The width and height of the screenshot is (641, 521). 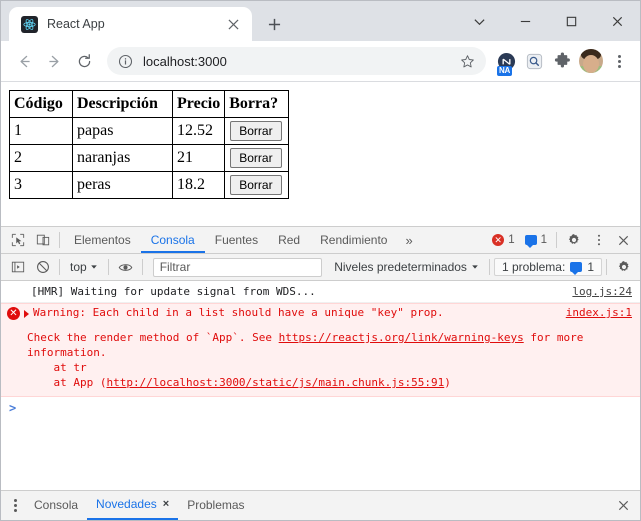 I want to click on issues-label: 1 problema:, so click(x=533, y=267).